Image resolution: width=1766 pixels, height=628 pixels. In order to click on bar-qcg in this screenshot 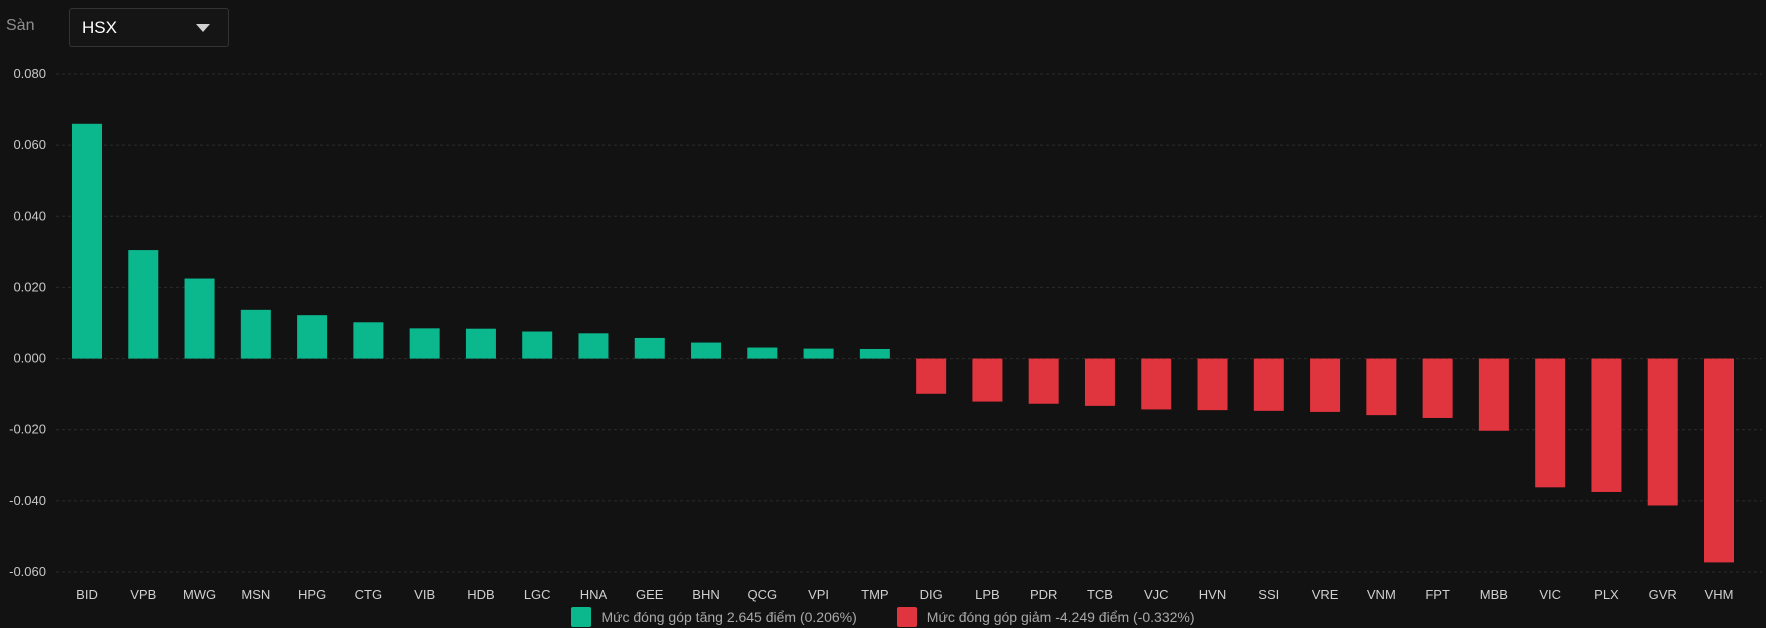, I will do `click(762, 353)`.